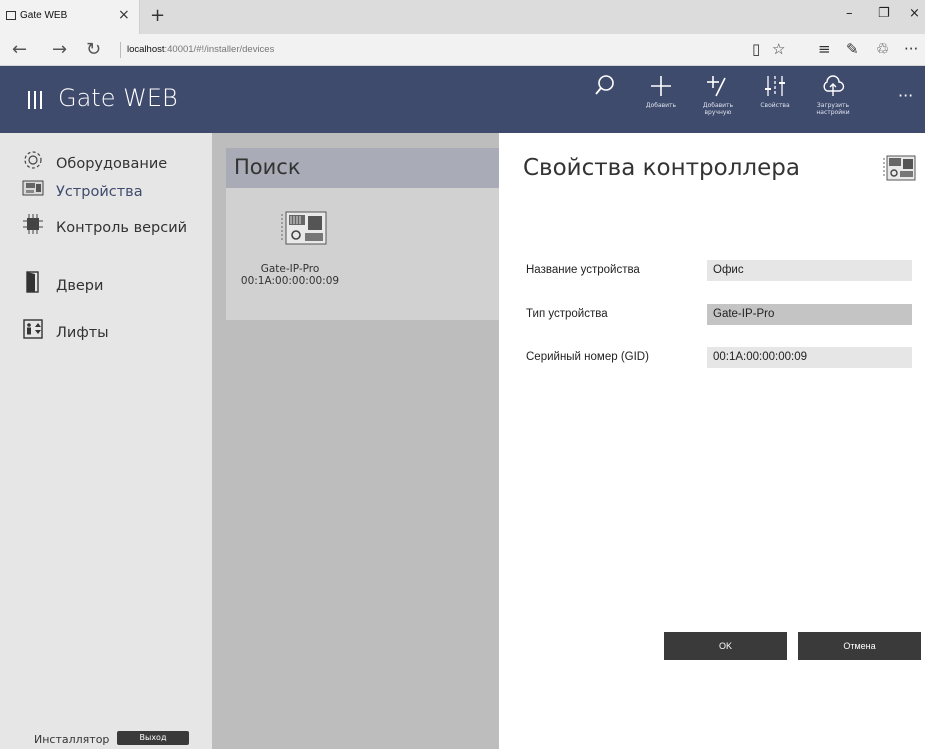 This screenshot has height=749, width=925. I want to click on upload-settings-button: Загрузить настройки, so click(833, 100).